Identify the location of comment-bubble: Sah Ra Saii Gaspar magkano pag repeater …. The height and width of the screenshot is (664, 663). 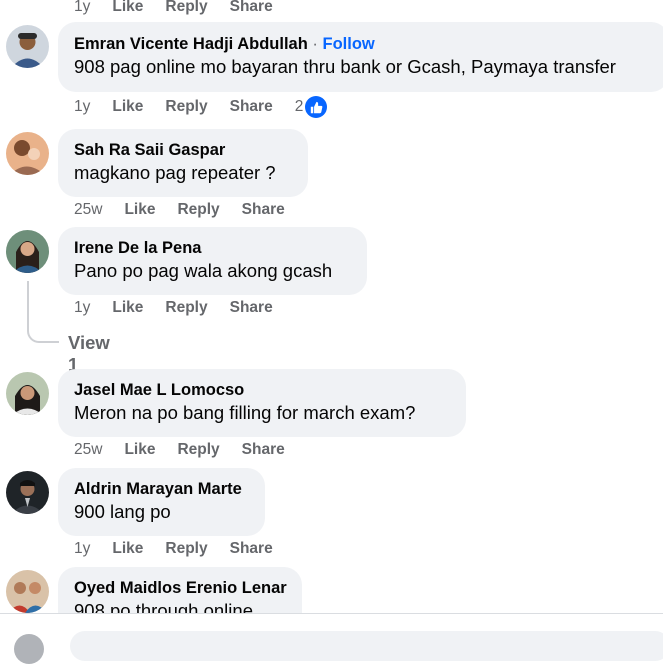
(183, 163).